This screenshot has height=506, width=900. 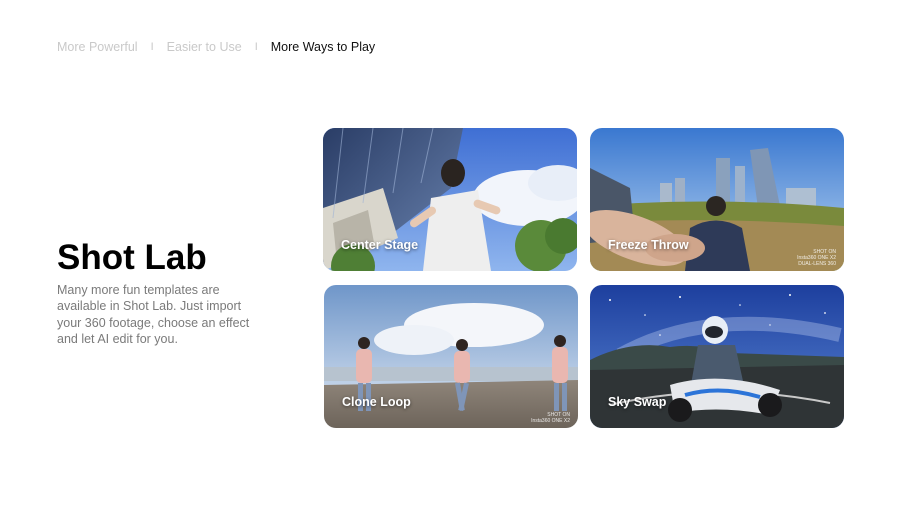 I want to click on card-label: Center Stage, so click(x=380, y=245).